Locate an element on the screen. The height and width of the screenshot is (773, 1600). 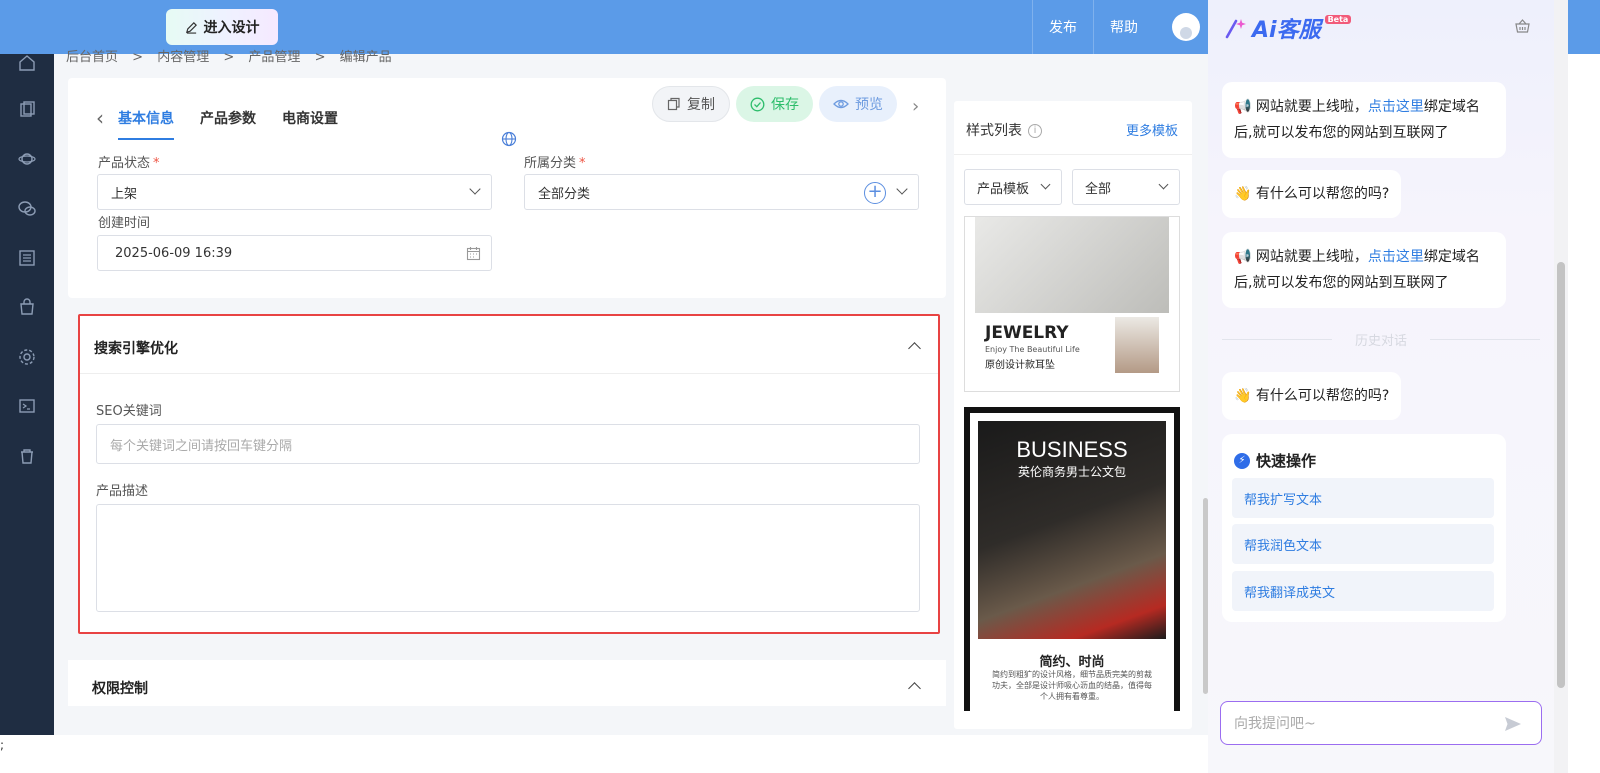
enter-design-button: 进入设计 is located at coordinates (222, 27).